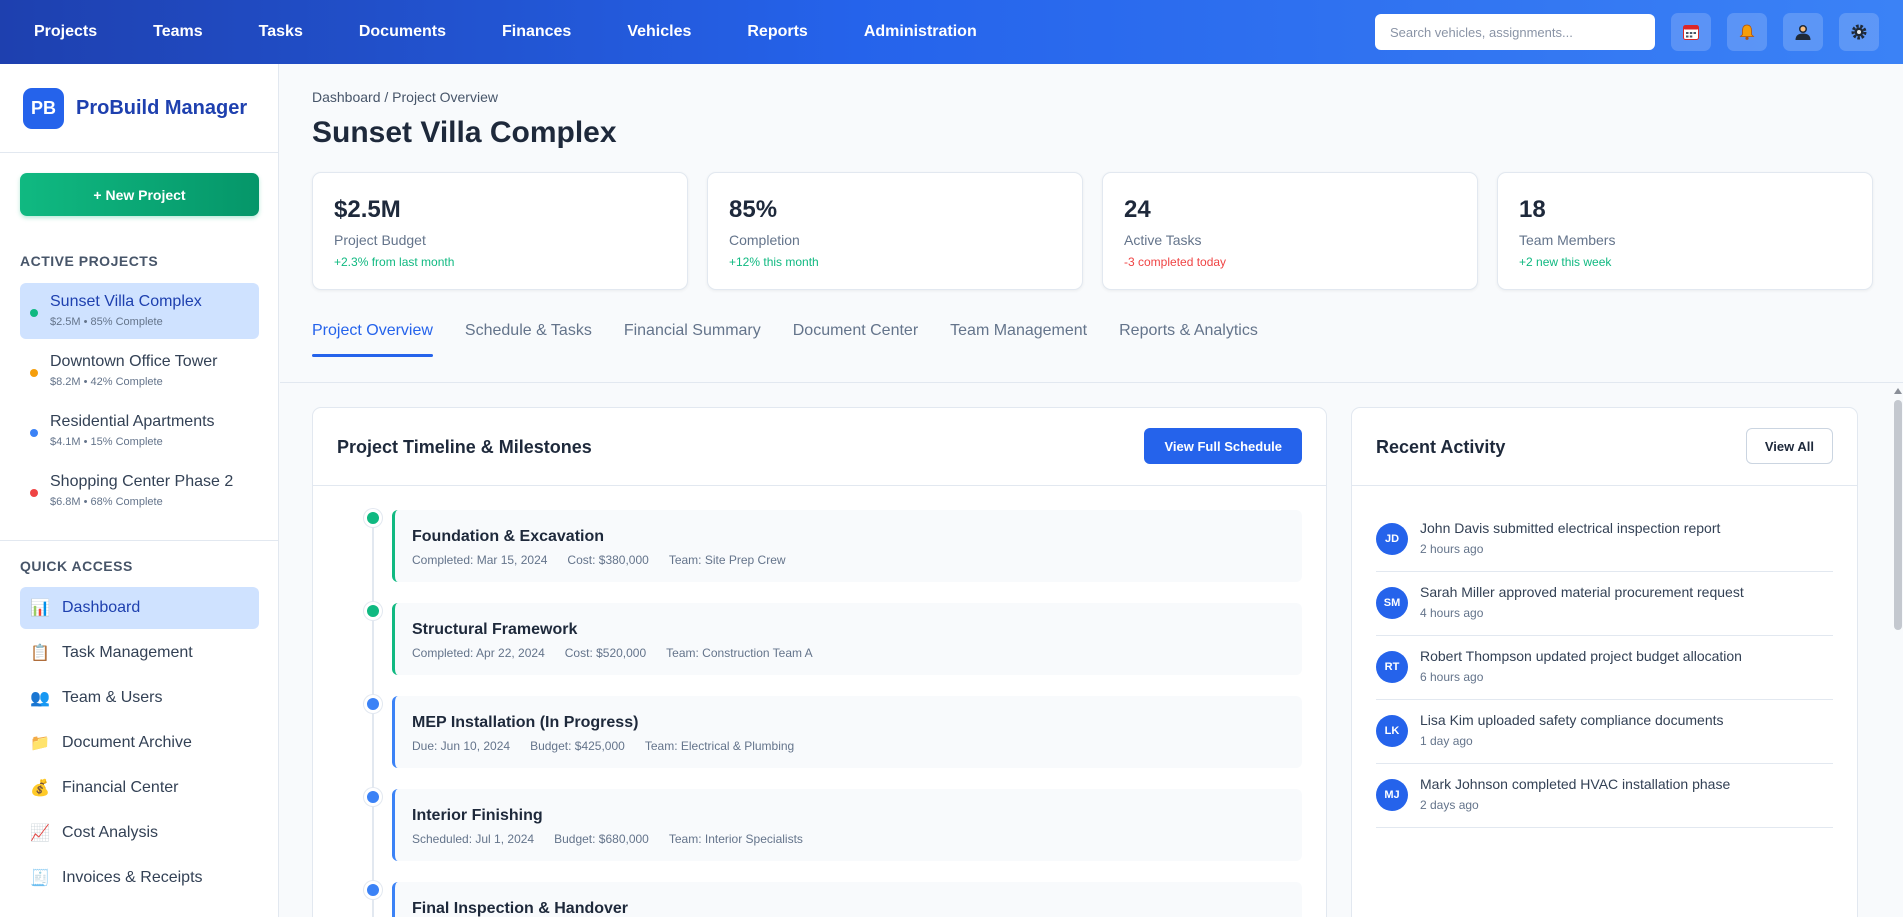 This screenshot has width=1903, height=917. Describe the element at coordinates (1898, 391) in the screenshot. I see `scroll-up-arrow-icon` at that location.